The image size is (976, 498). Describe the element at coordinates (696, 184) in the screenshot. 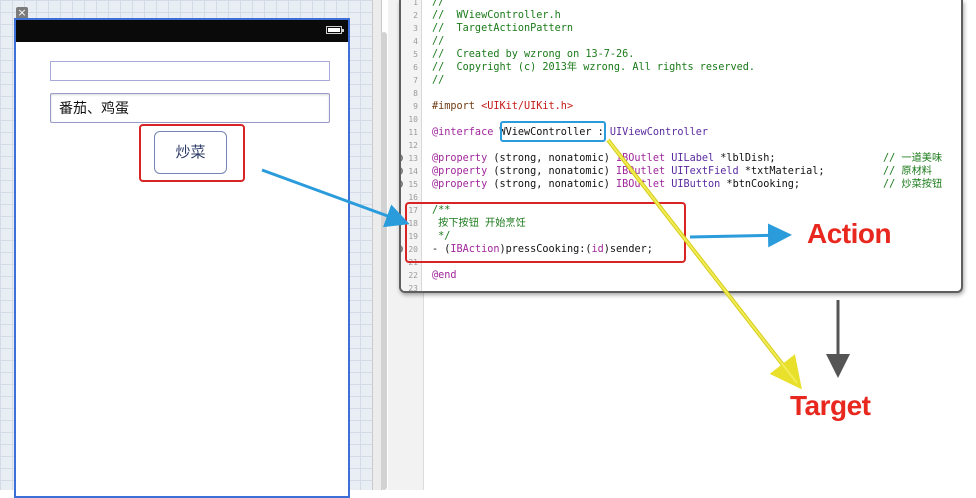

I see `type-name: UIButton` at that location.